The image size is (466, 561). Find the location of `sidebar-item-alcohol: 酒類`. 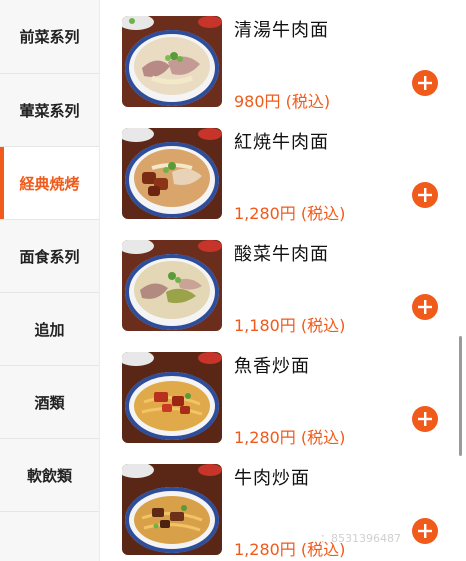

sidebar-item-alcohol: 酒類 is located at coordinates (49, 402).